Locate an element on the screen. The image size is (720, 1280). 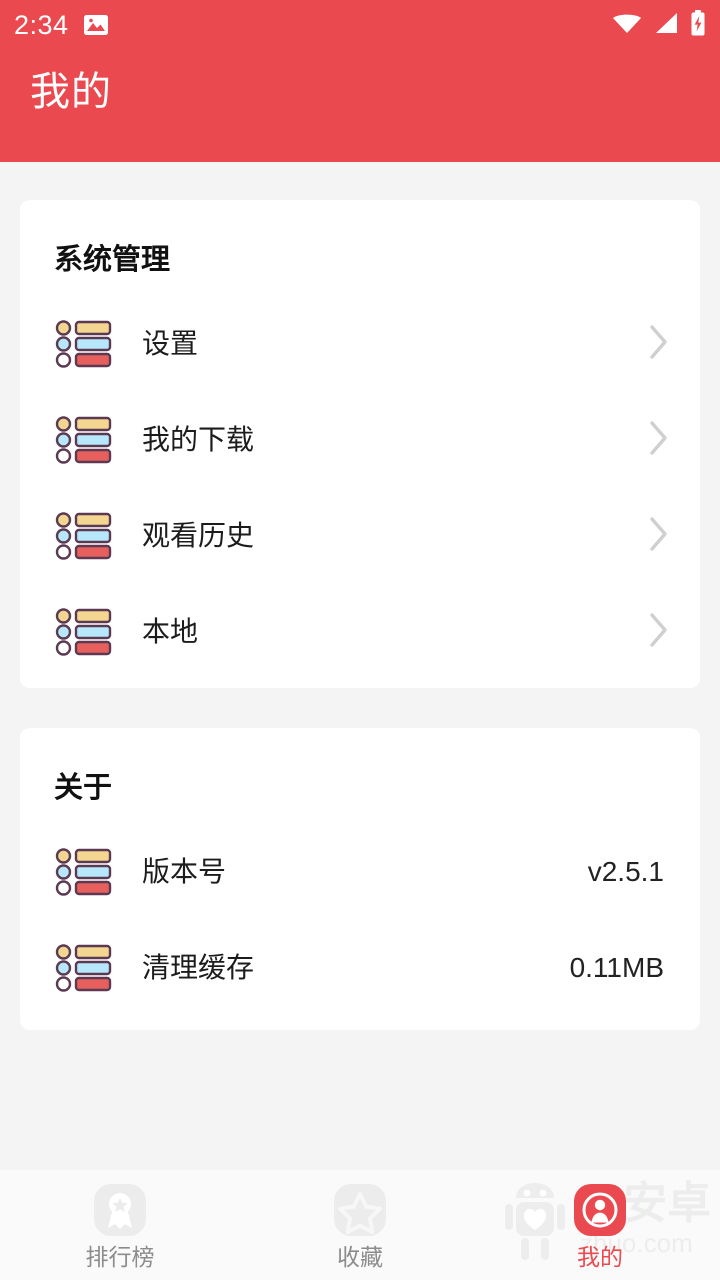
row-local: 本地 is located at coordinates (360, 632).